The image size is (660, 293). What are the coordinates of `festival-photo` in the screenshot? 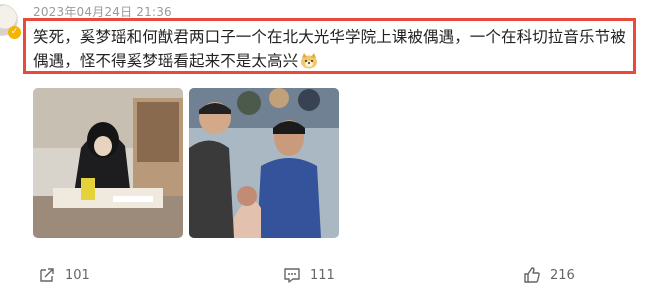 It's located at (264, 163).